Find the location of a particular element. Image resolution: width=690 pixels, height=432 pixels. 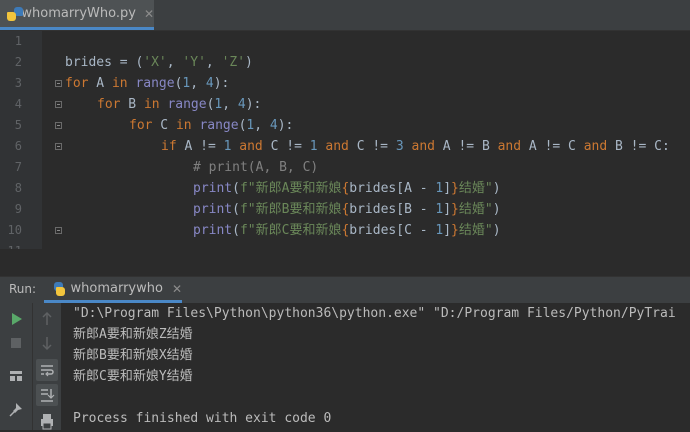

up-arrow-icon is located at coordinates (47, 319).